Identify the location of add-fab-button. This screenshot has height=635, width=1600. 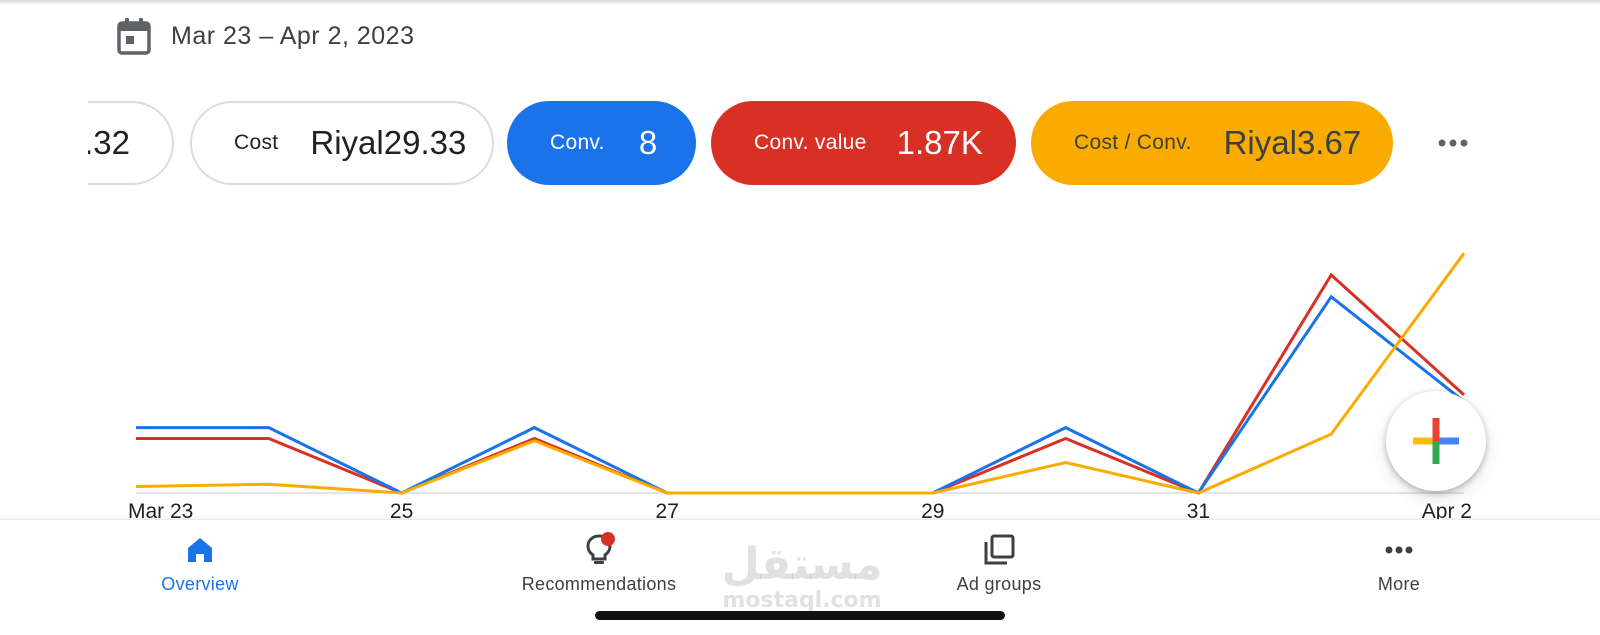
(1436, 441).